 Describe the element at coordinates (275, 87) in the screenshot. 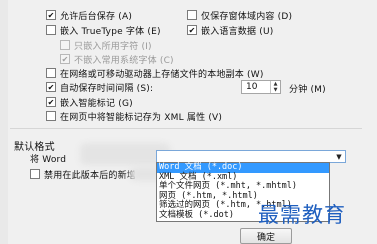

I see `spinner-arrows-icon: ▲ ▼` at that location.